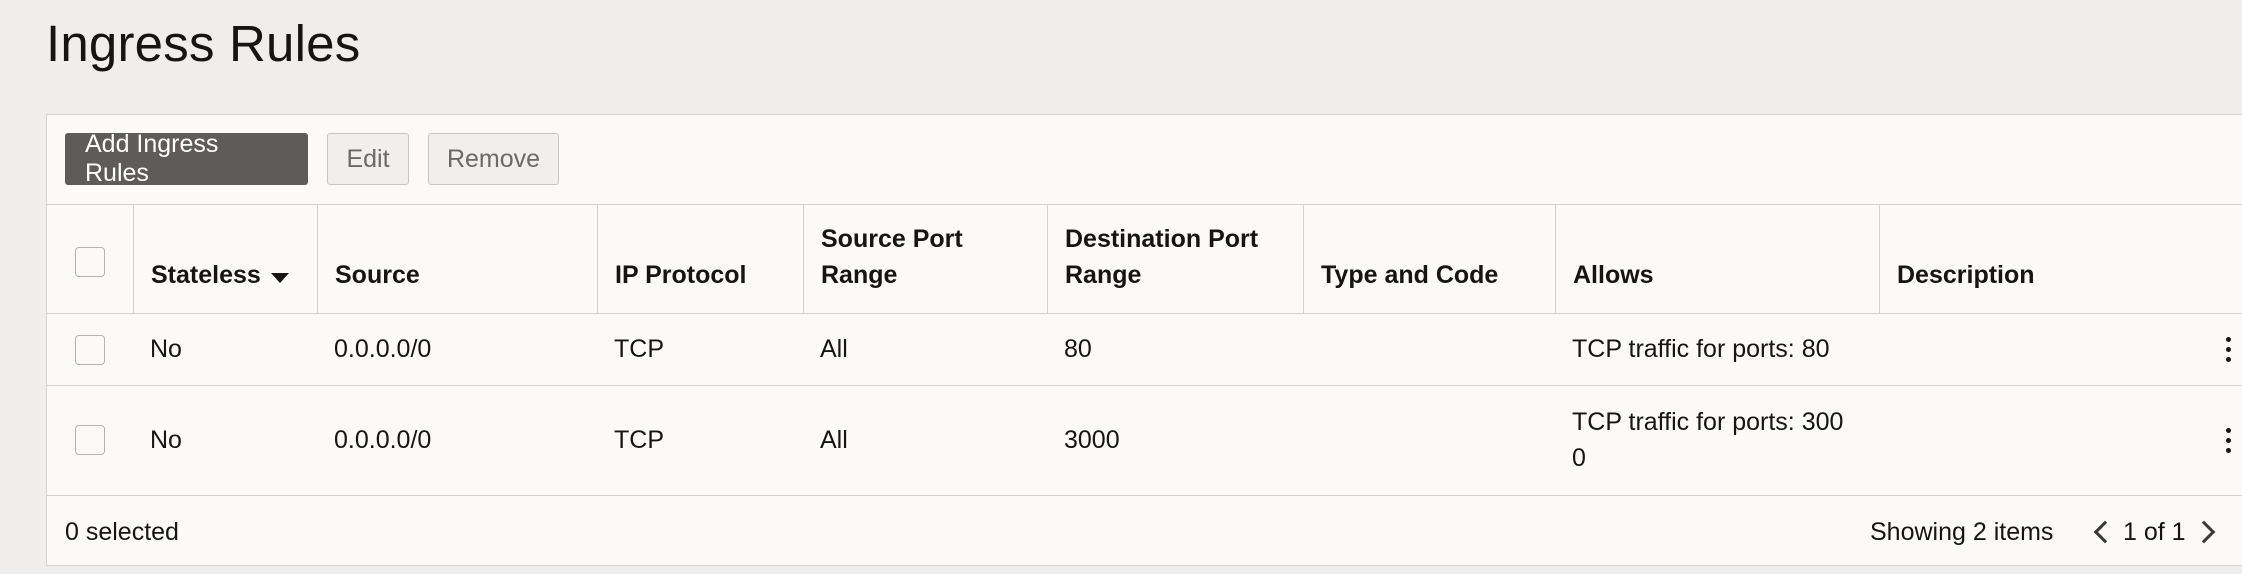 The height and width of the screenshot is (574, 2242). Describe the element at coordinates (377, 275) in the screenshot. I see `column-label-source: Source` at that location.